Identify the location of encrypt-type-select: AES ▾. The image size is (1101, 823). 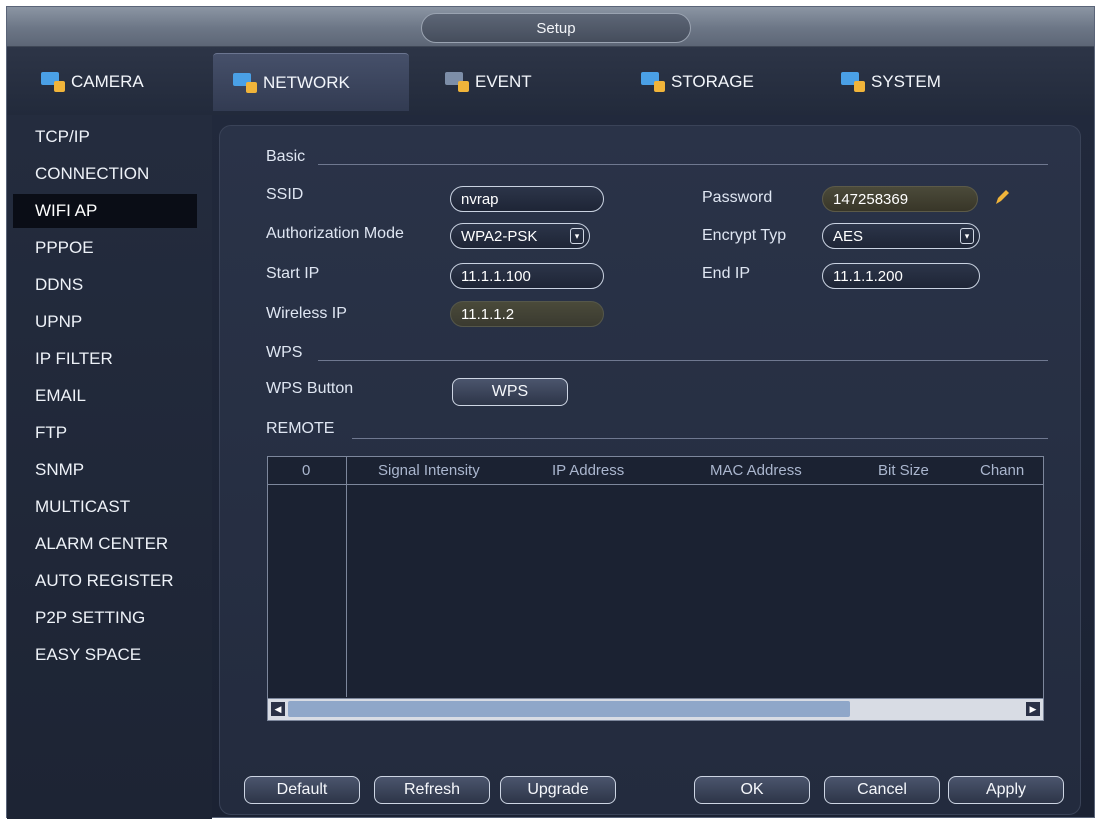
(901, 236).